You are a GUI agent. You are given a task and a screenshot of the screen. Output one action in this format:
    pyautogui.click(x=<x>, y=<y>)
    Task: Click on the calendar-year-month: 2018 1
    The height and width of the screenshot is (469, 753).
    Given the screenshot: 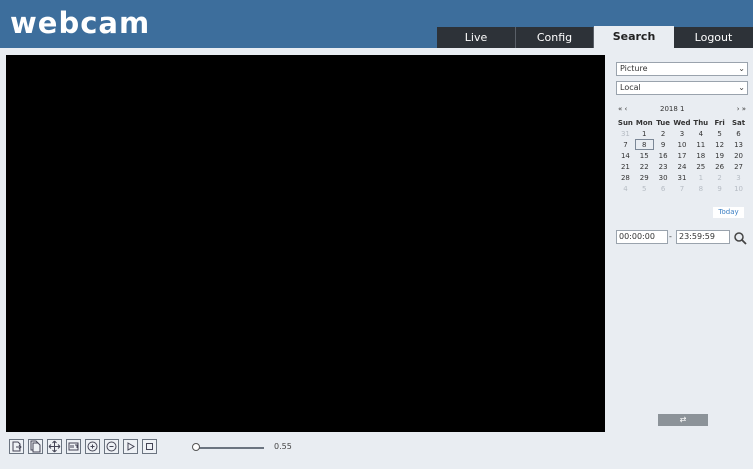 What is the action you would take?
    pyautogui.click(x=672, y=109)
    